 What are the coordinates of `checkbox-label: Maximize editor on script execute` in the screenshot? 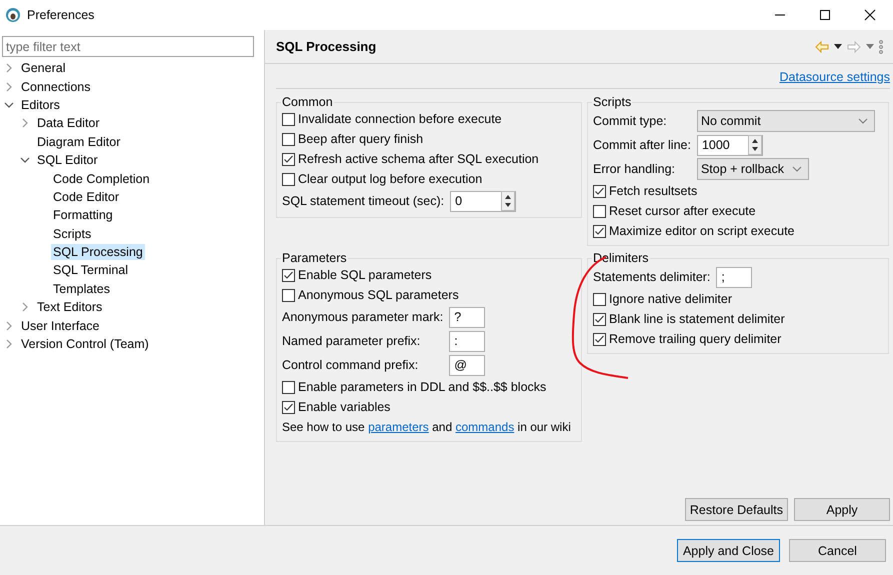 It's located at (701, 231).